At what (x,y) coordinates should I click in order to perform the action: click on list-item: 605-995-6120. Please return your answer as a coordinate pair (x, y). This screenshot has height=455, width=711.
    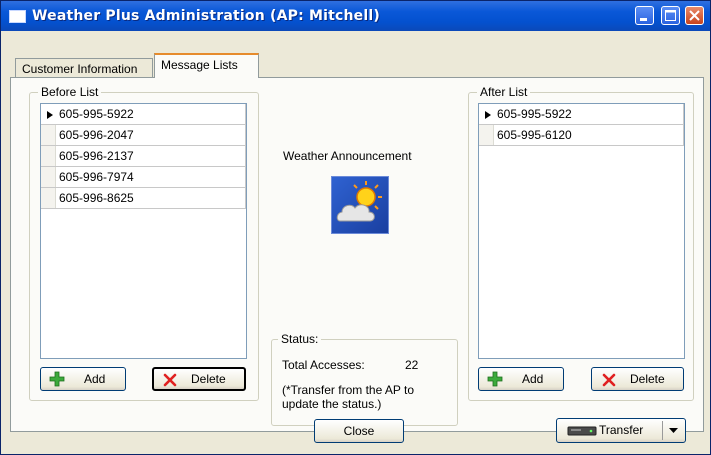
    Looking at the image, I should click on (581, 135).